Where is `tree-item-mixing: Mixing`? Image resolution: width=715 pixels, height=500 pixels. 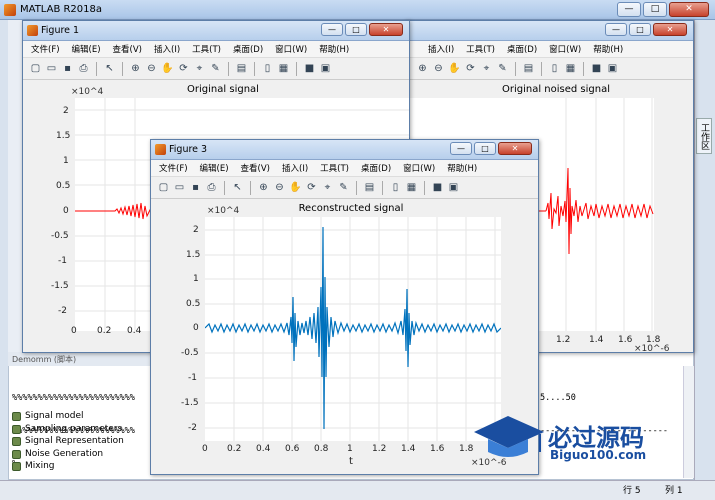 tree-item-mixing: Mixing is located at coordinates (33, 466).